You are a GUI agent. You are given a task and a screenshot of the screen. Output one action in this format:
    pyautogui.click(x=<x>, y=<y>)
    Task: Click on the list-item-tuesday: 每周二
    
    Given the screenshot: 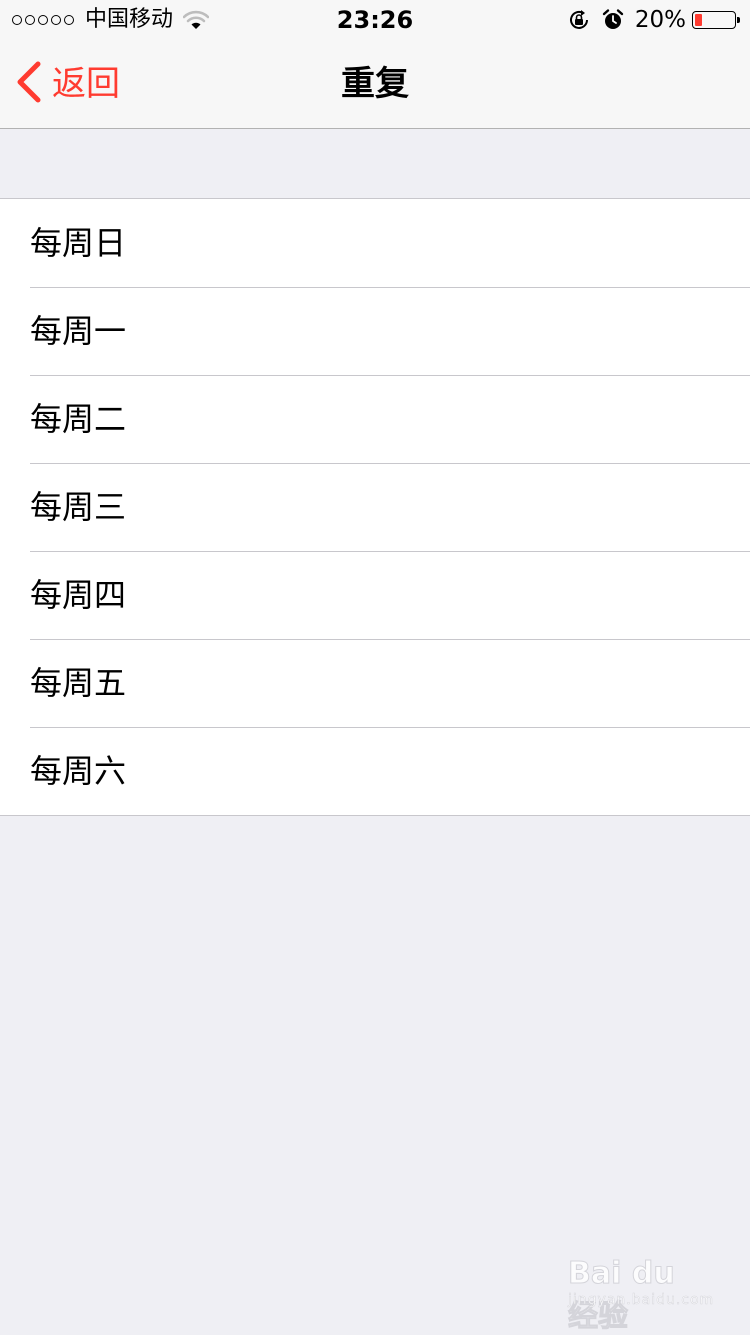 What is the action you would take?
    pyautogui.click(x=375, y=419)
    